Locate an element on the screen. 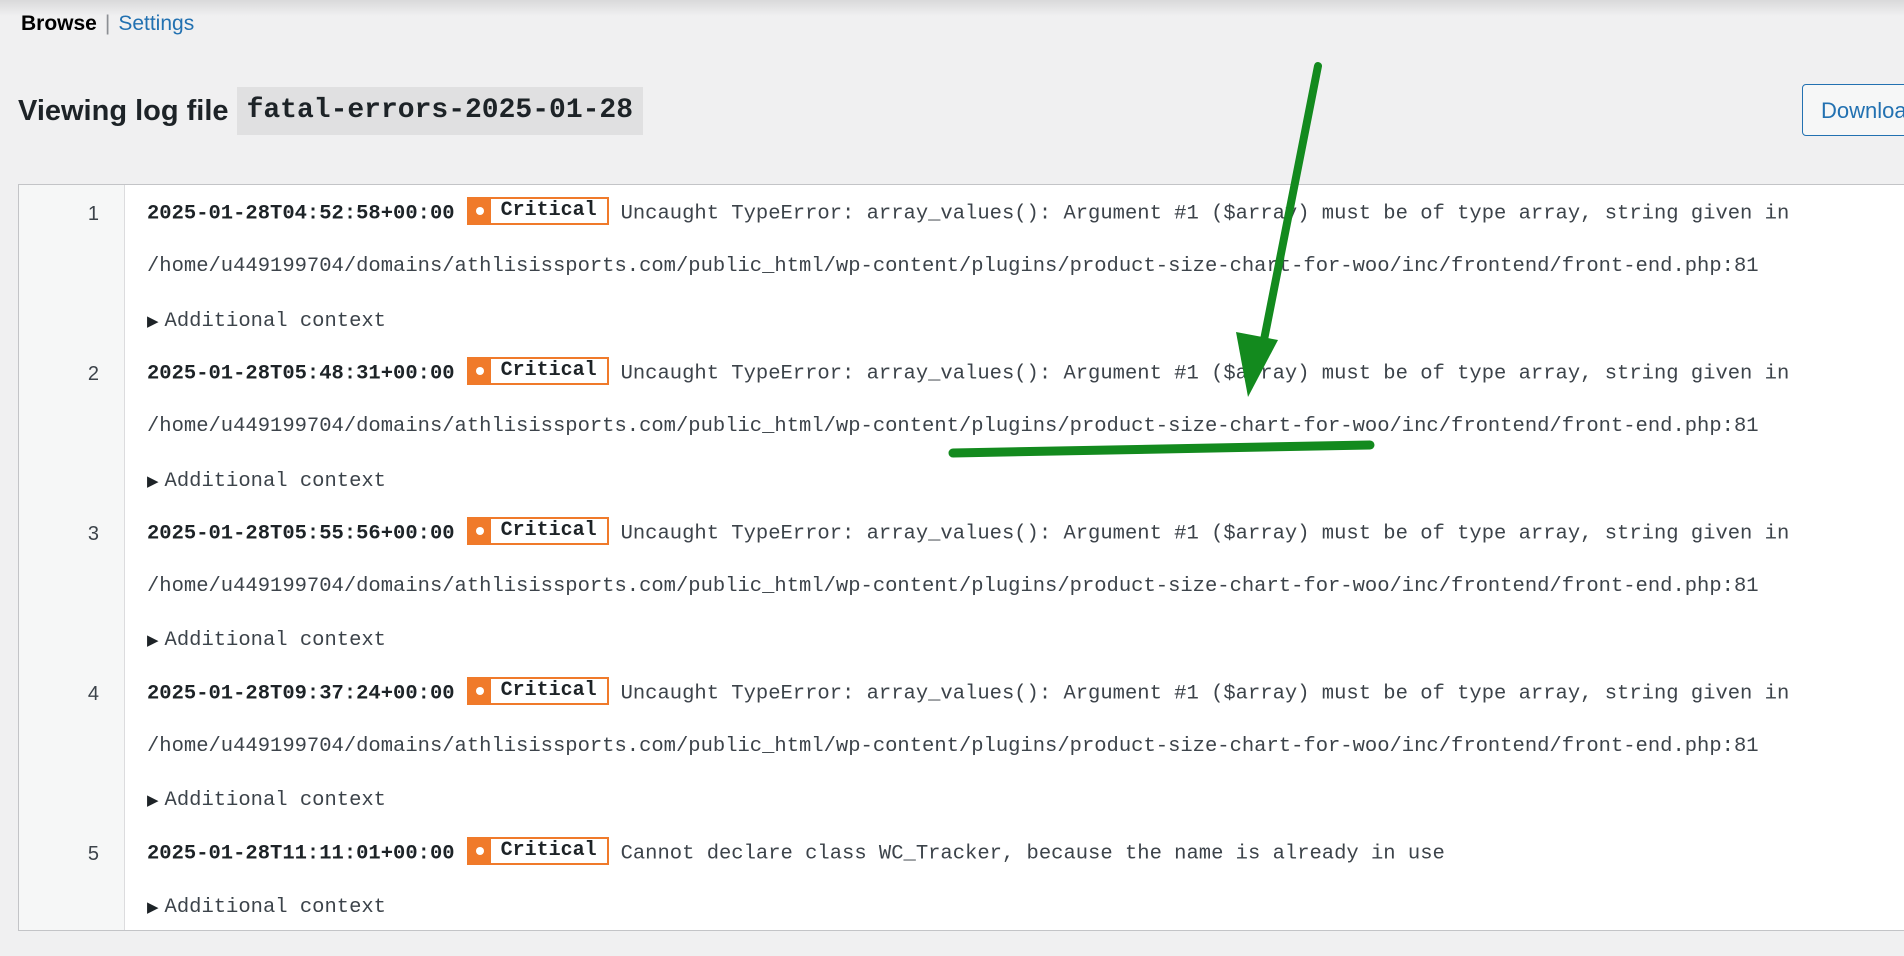 The width and height of the screenshot is (1904, 956). page-heading: Viewing log file fatal-errors-2025-01-28 is located at coordinates (331, 111).